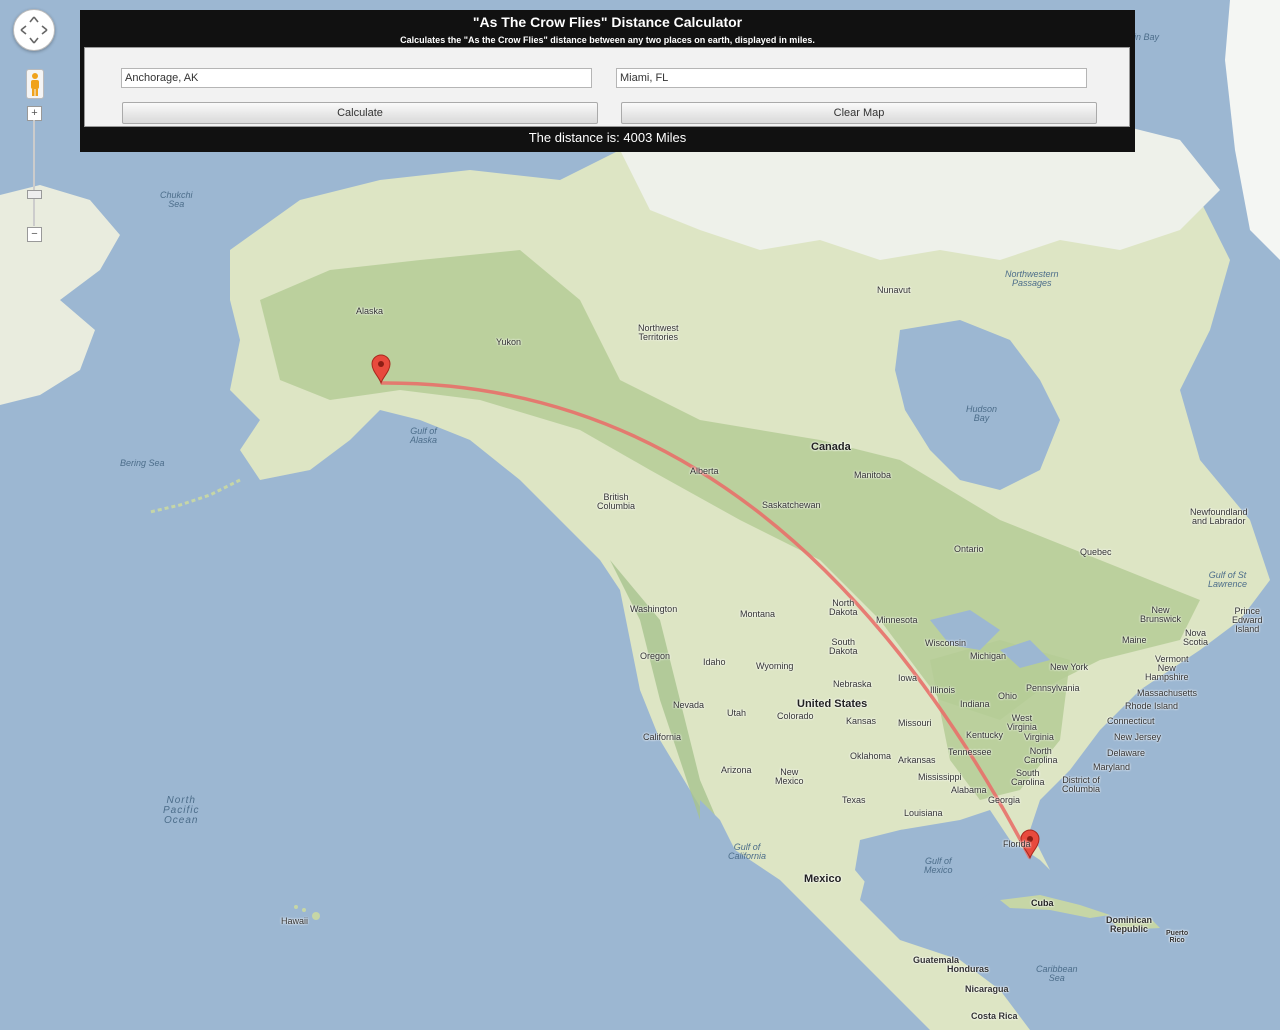 This screenshot has width=1280, height=1030. Describe the element at coordinates (873, 475) in the screenshot. I see `label-manitoba: Manitoba` at that location.